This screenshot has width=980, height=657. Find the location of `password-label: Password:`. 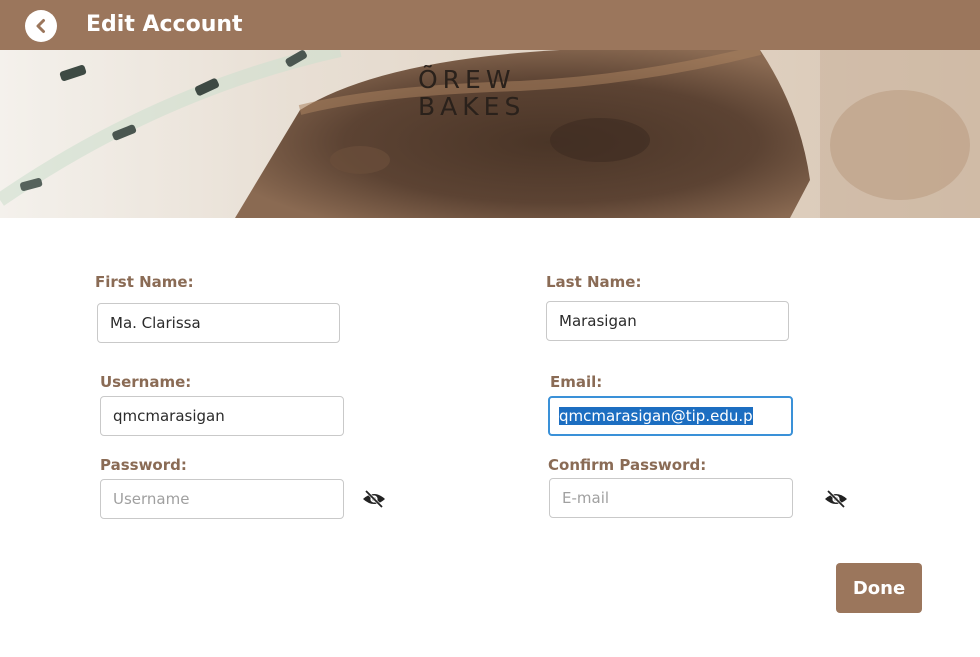

password-label: Password: is located at coordinates (143, 465).